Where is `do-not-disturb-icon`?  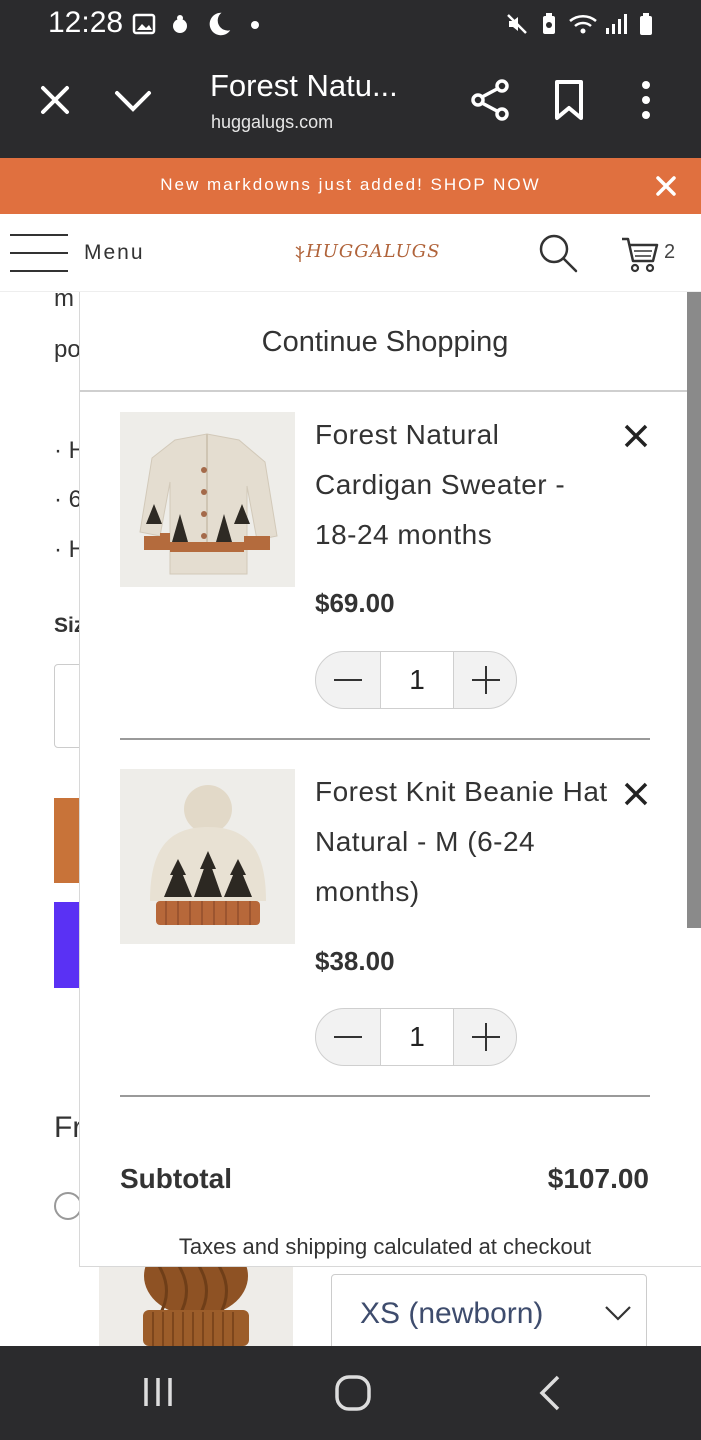
do-not-disturb-icon is located at coordinates (220, 24).